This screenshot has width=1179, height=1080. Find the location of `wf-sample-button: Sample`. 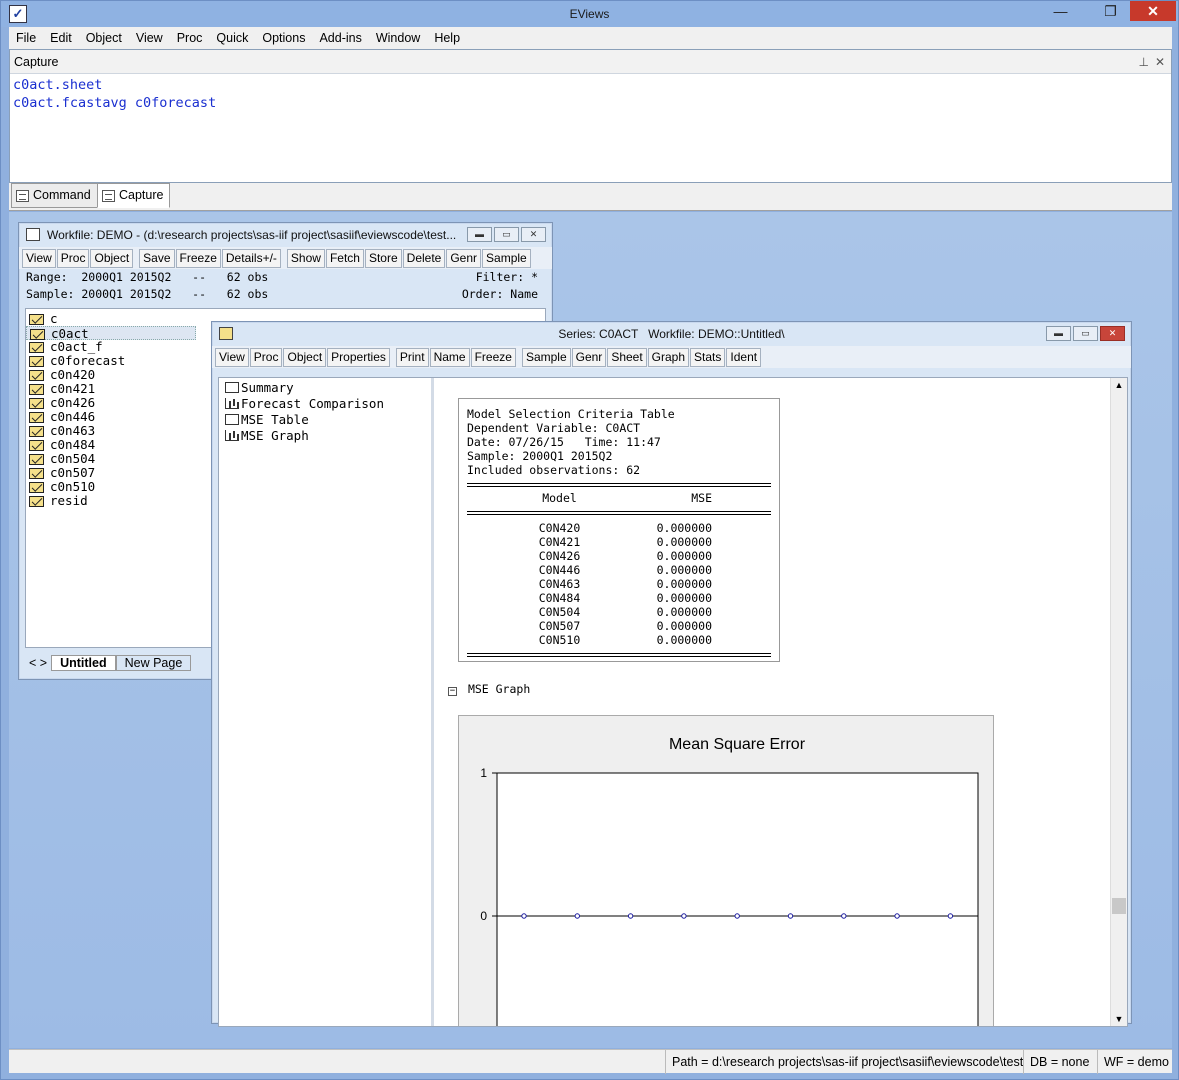

wf-sample-button: Sample is located at coordinates (506, 258).